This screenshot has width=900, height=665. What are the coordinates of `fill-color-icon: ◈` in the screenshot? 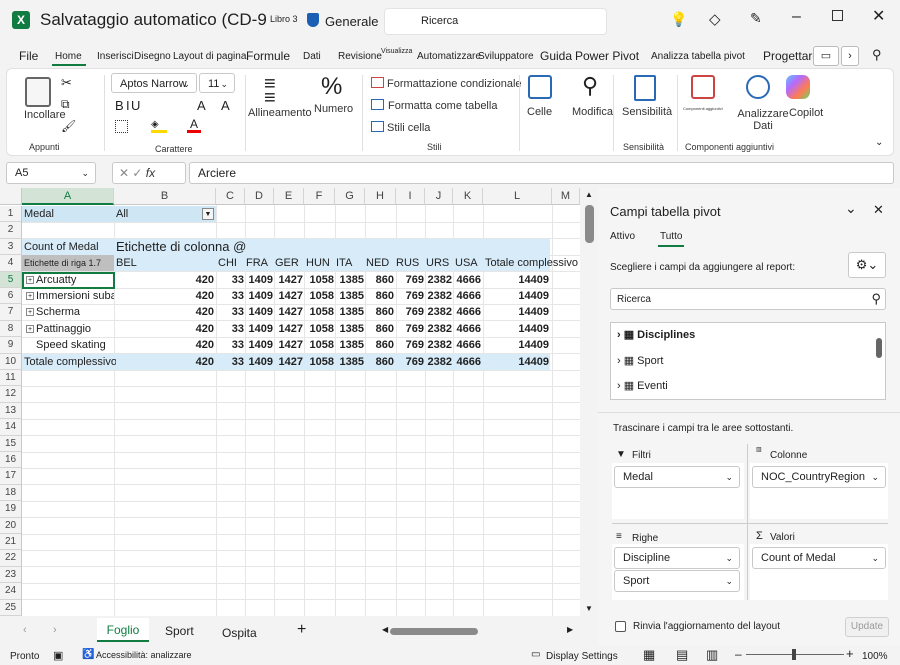 It's located at (159, 126).